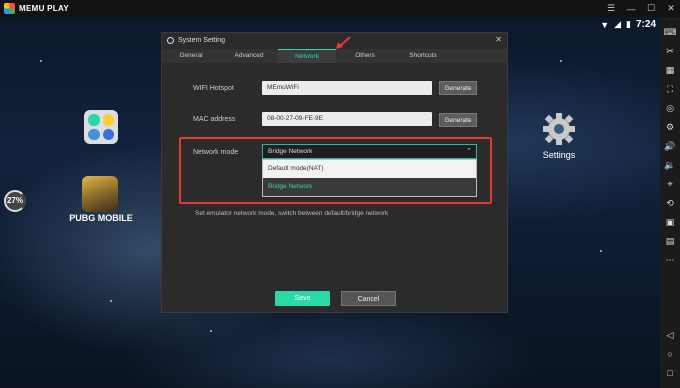 This screenshot has width=680, height=388. I want to click on volume-down-icon: 🔉, so click(670, 165).